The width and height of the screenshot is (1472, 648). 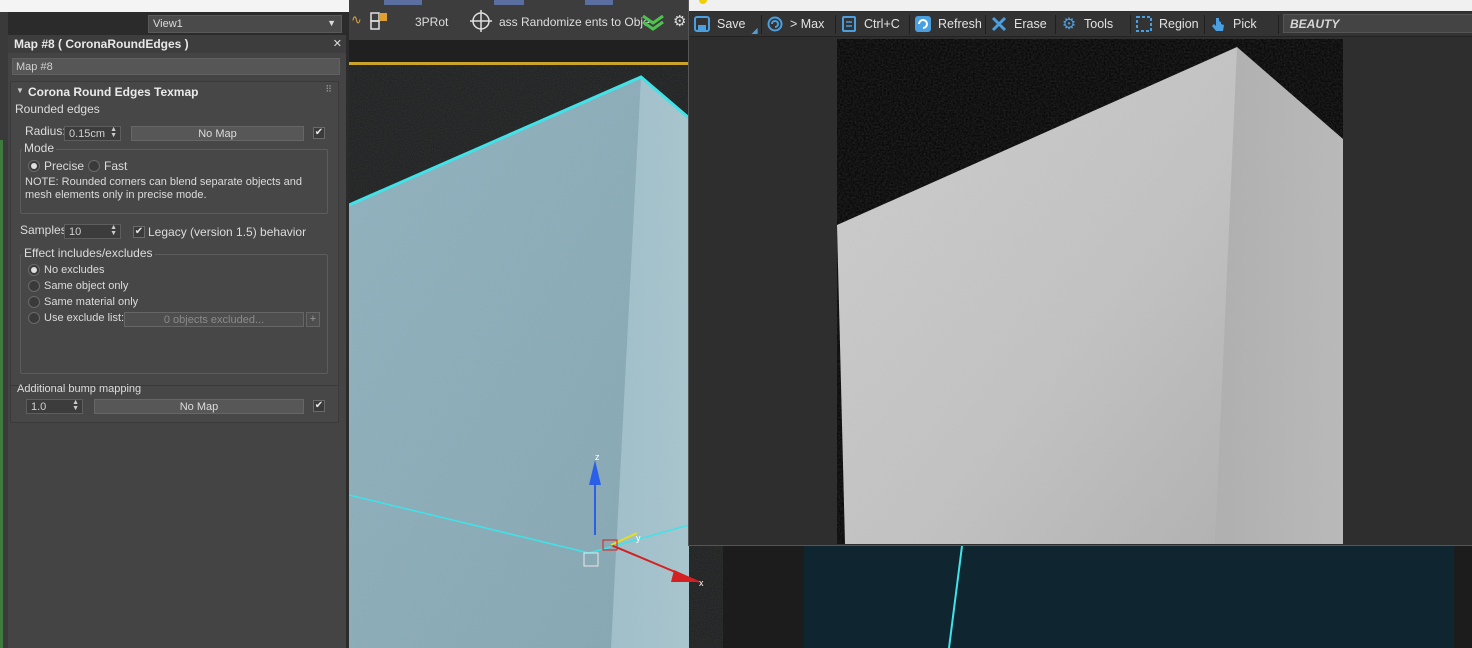 I want to click on erase-x-icon, so click(x=999, y=24).